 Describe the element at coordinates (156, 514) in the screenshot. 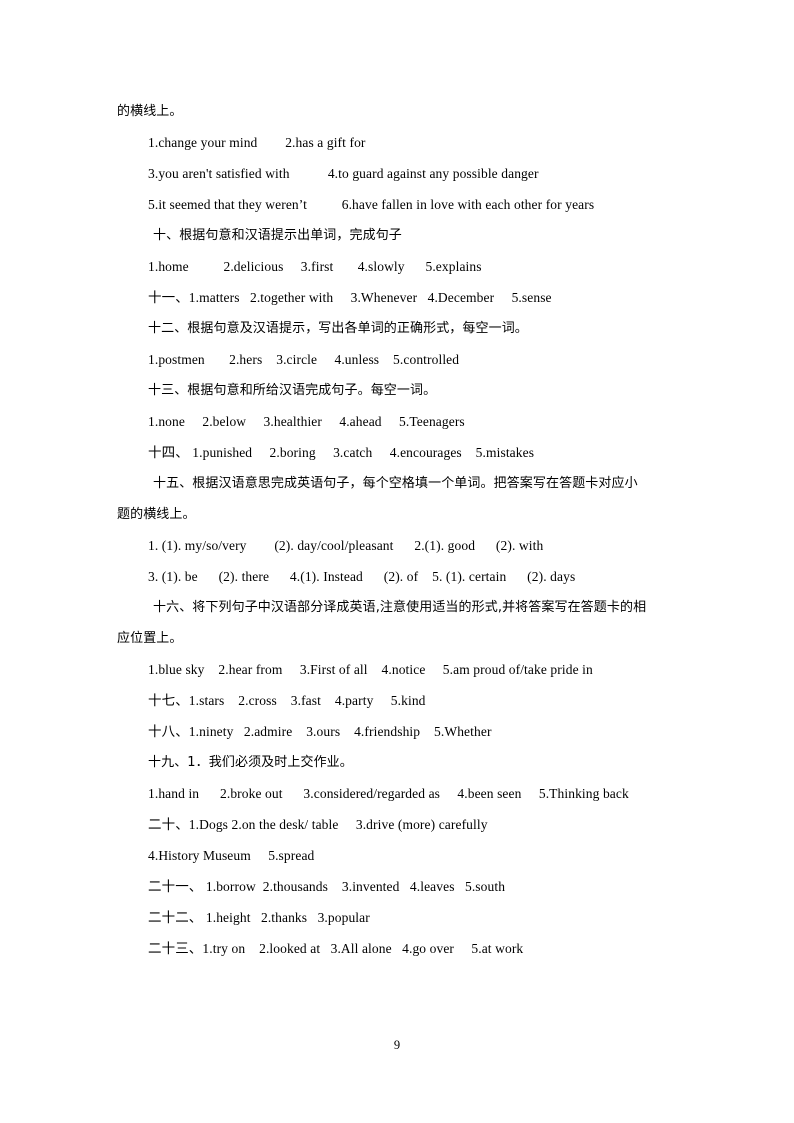

I see `section-15-heading-cont: 题的横线上。` at that location.